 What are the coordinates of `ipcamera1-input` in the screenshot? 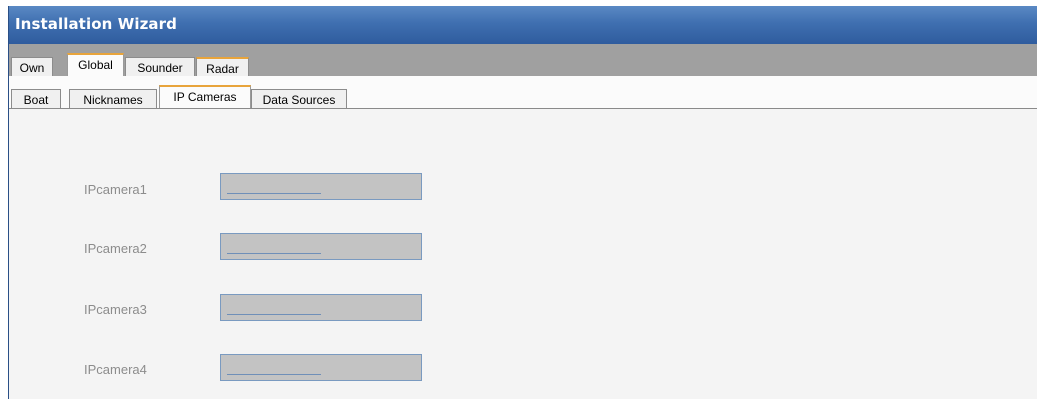 It's located at (321, 186).